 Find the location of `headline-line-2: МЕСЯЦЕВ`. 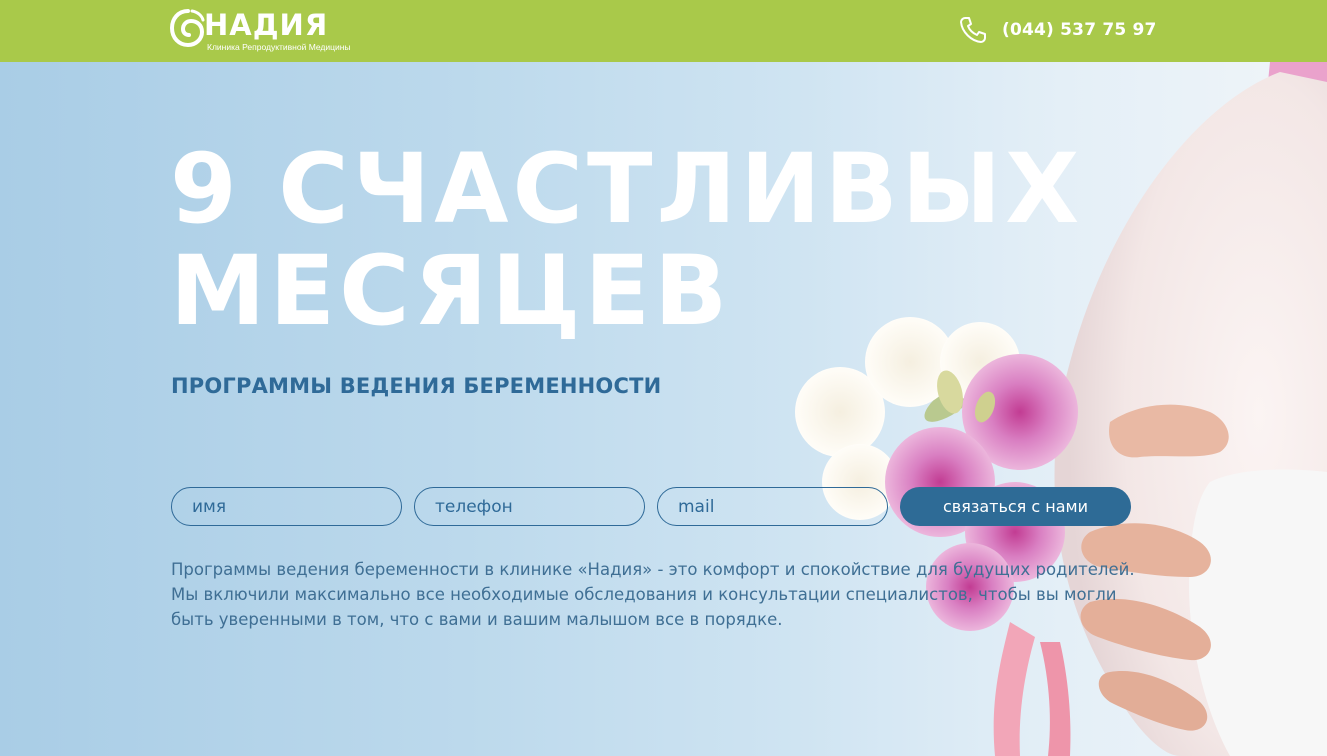

headline-line-2: МЕСЯЦЕВ is located at coordinates (451, 291).